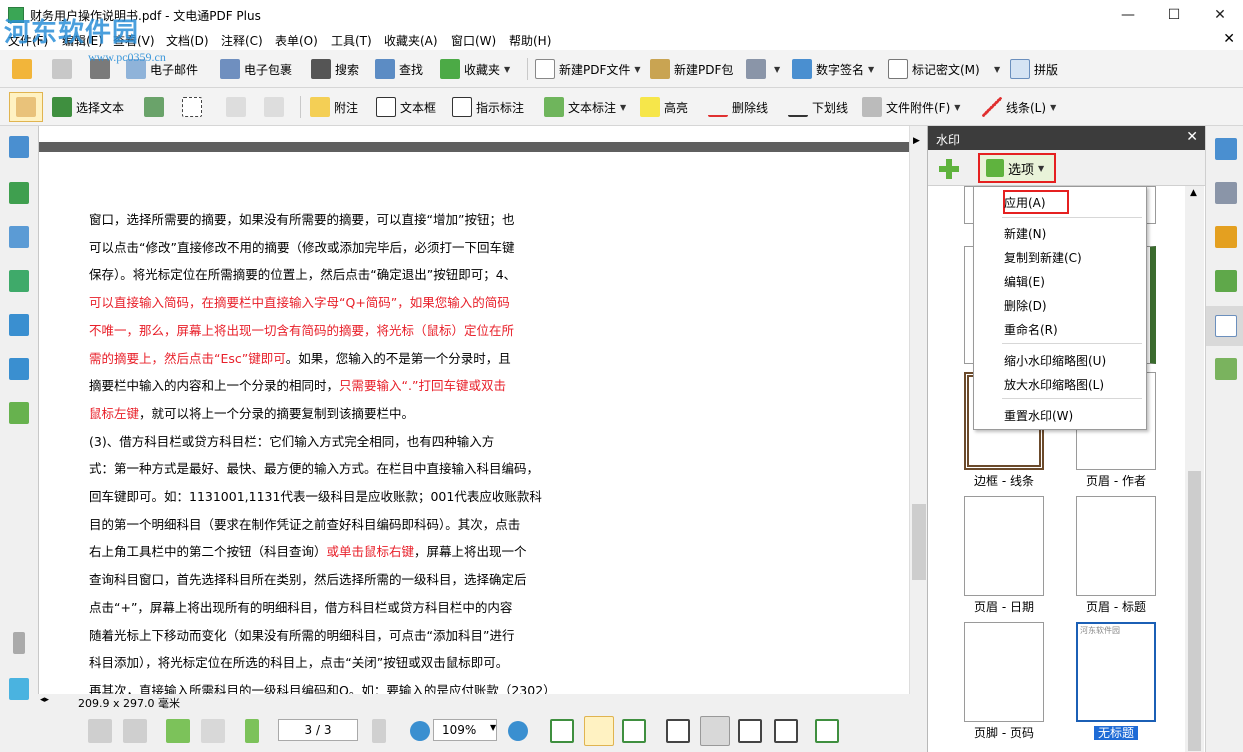  I want to click on continuous-icon, so click(715, 731).